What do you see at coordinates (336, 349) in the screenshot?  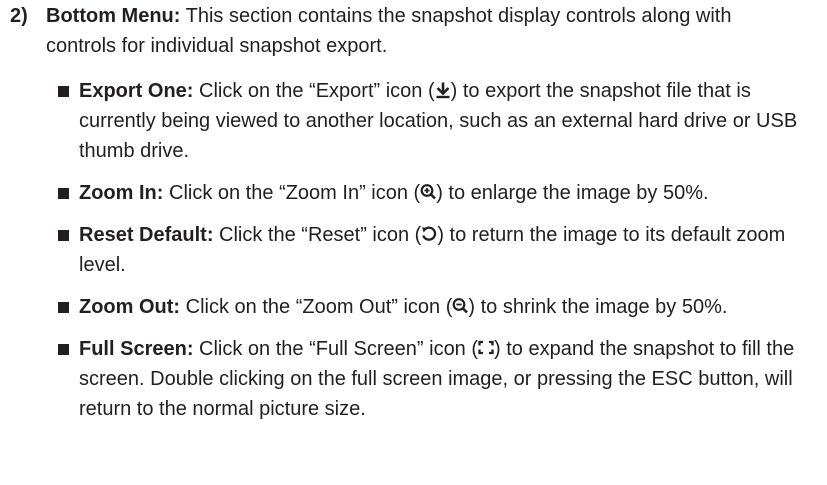 I see `item-text-before: Click on the “Full Screen” icon (` at bounding box center [336, 349].